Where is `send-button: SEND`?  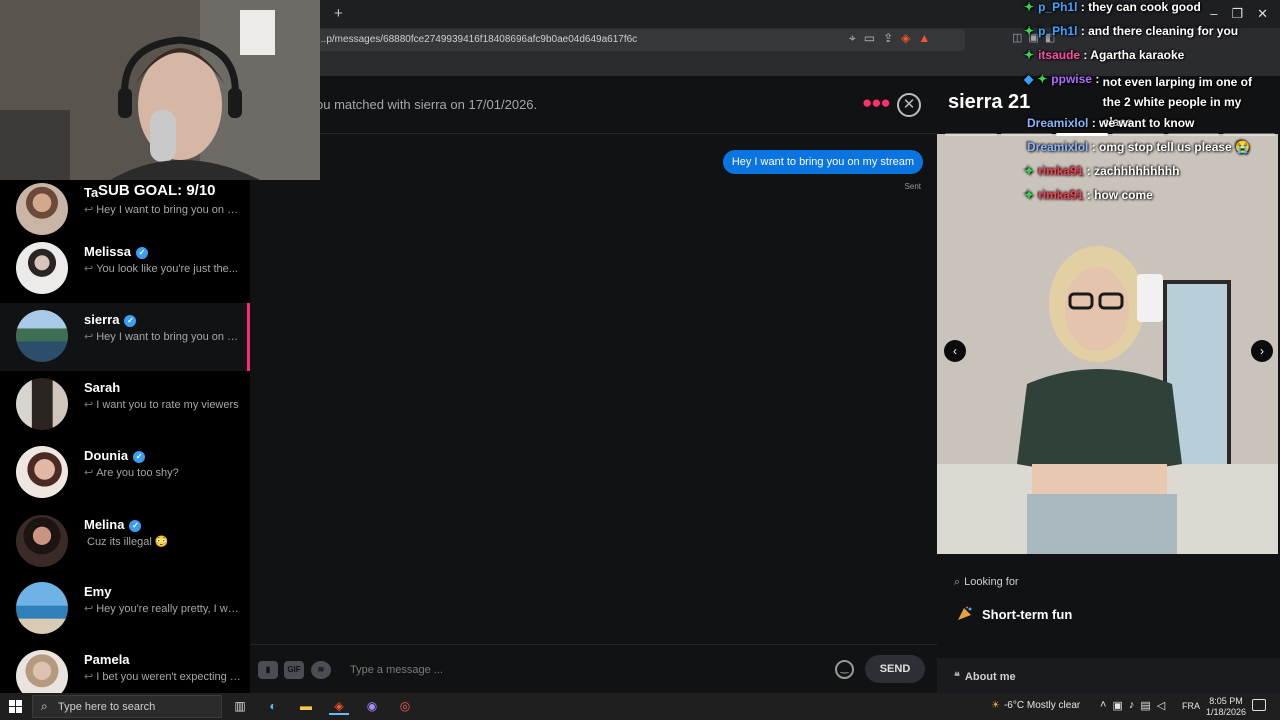 send-button: SEND is located at coordinates (895, 669).